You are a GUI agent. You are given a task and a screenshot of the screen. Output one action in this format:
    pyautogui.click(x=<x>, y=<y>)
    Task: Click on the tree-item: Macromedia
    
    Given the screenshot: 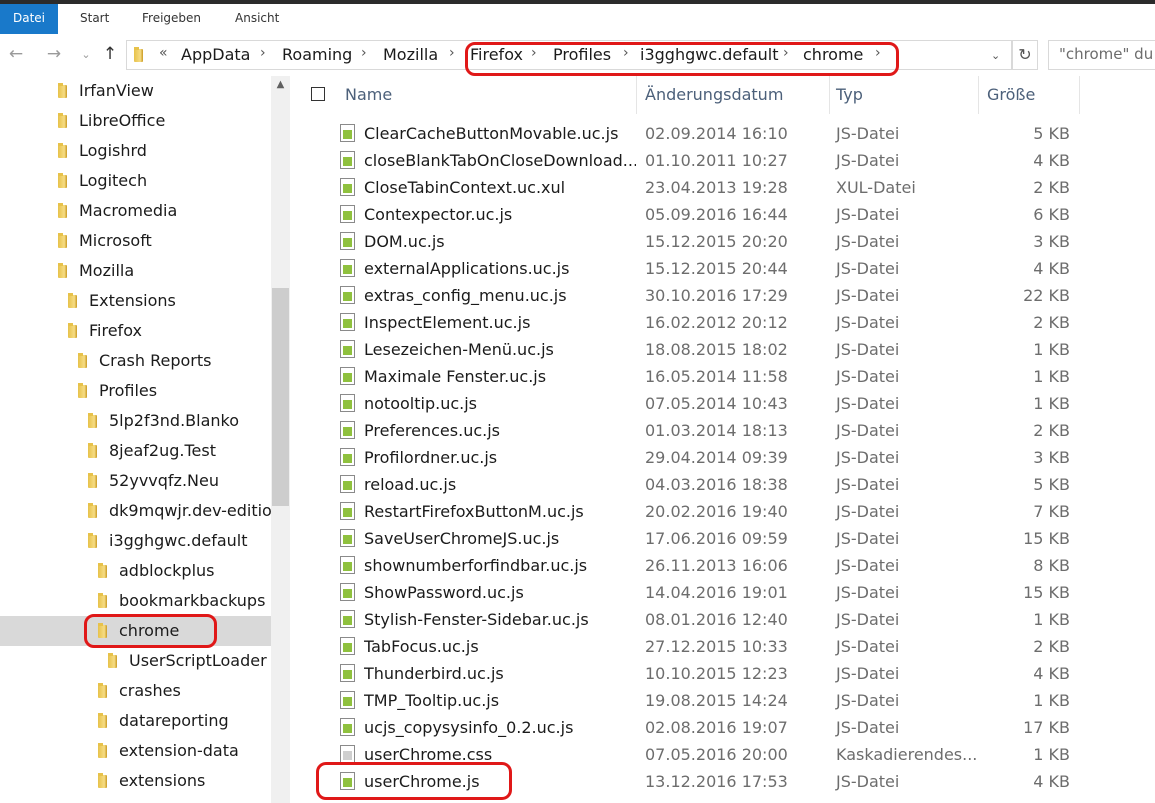 What is the action you would take?
    pyautogui.click(x=136, y=211)
    